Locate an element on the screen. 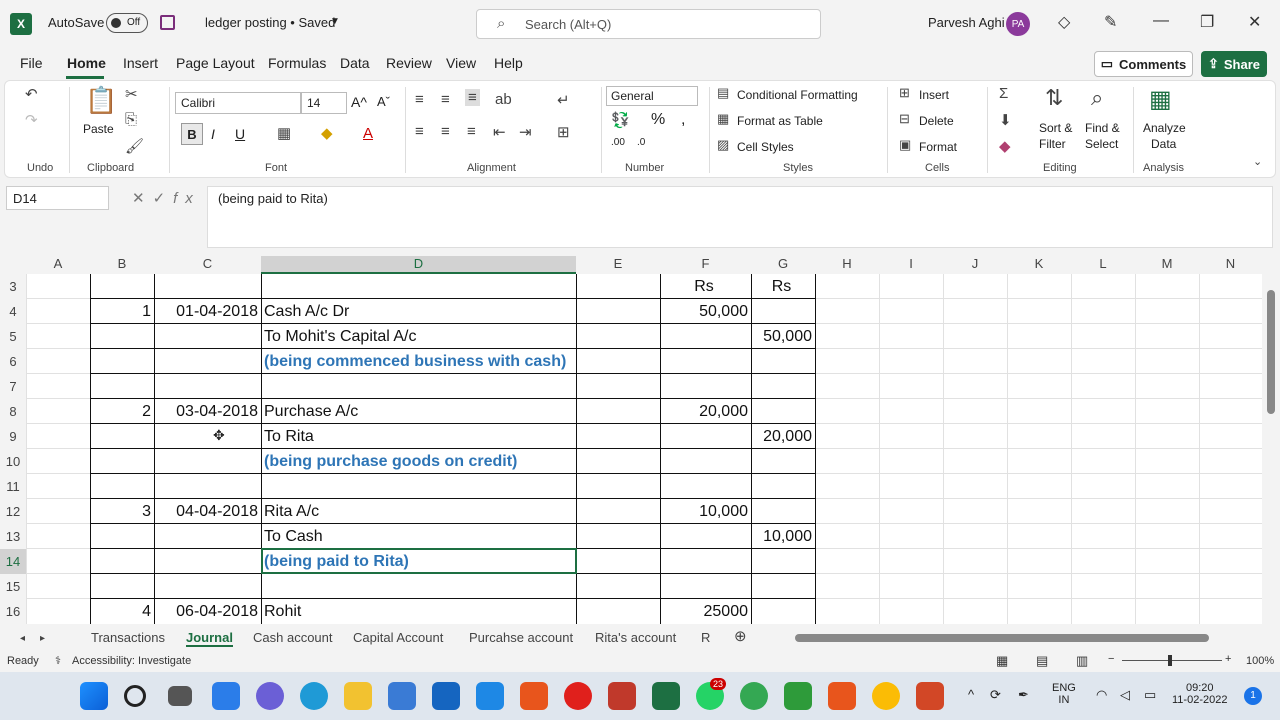  cell-b8: 2 is located at coordinates (122, 411).